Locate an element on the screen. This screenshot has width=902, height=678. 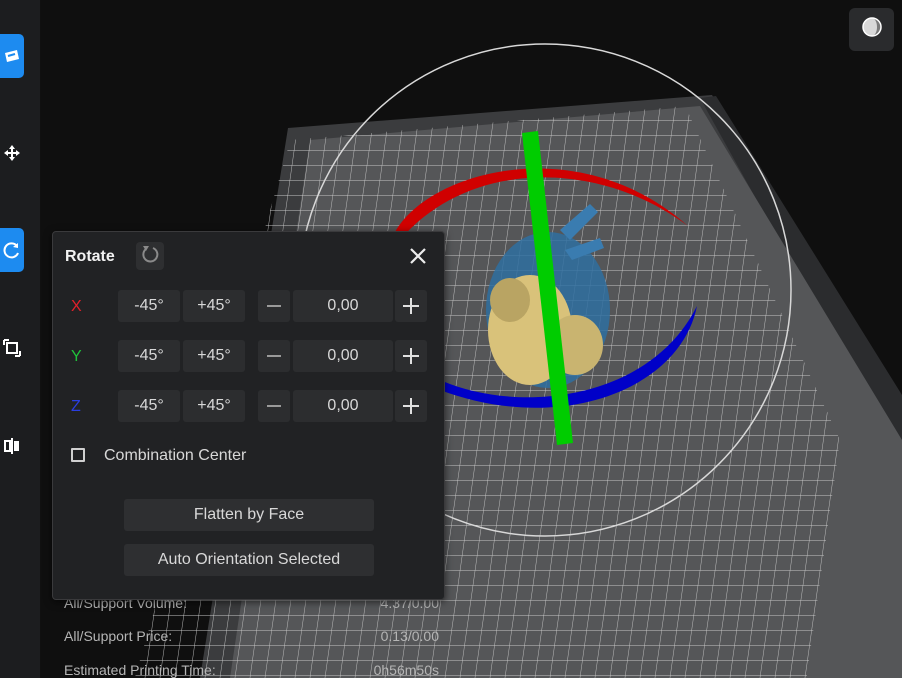
reset-icon is located at coordinates (150, 256).